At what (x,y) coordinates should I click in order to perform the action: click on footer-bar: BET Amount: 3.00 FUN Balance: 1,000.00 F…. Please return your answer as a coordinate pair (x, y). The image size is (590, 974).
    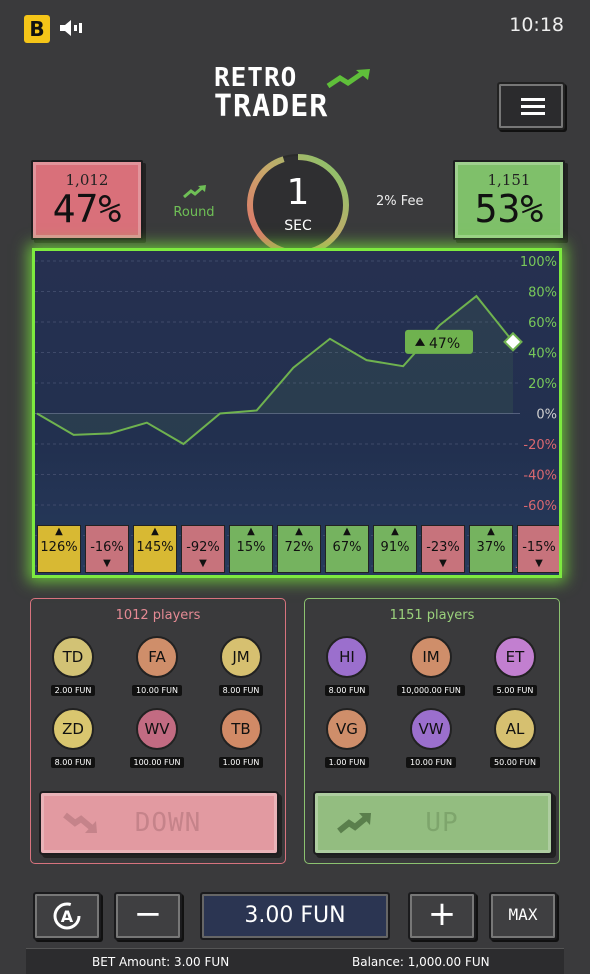
    Looking at the image, I should click on (295, 961).